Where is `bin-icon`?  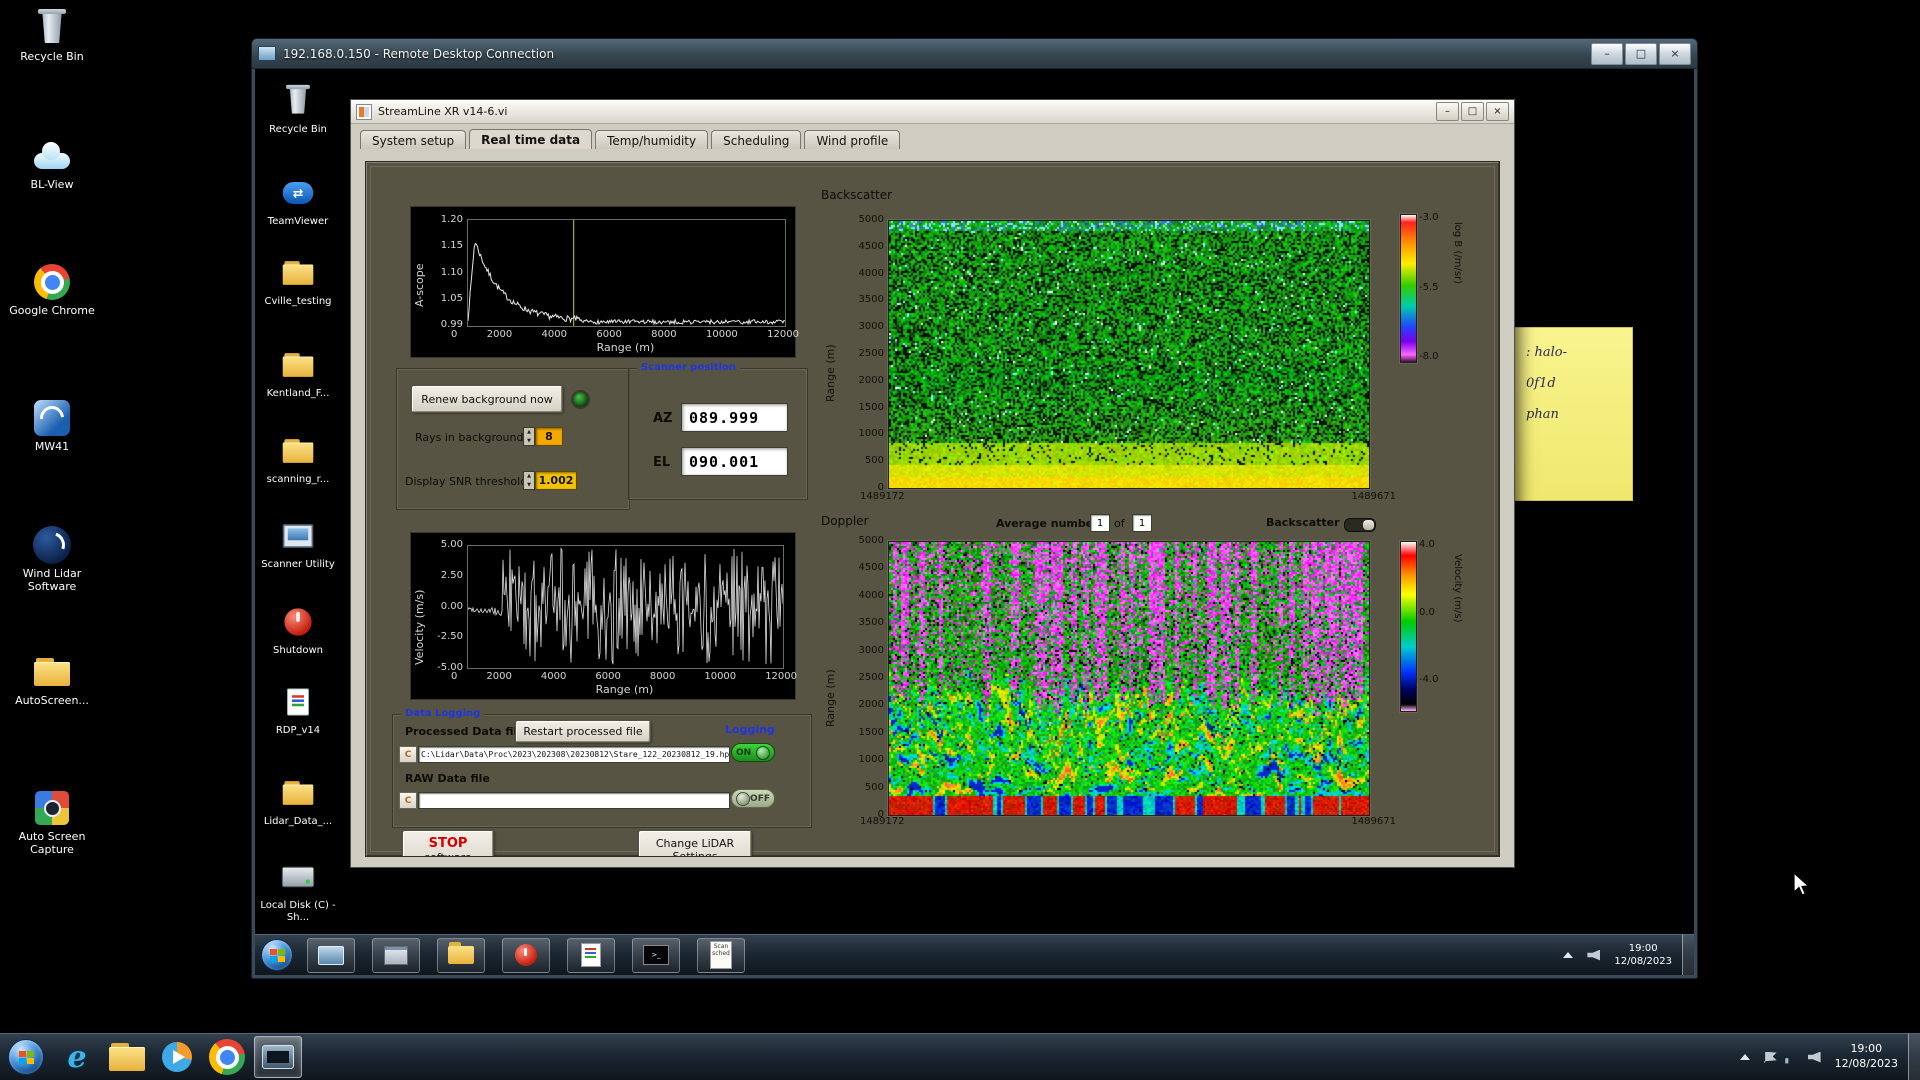
bin-icon is located at coordinates (52, 28).